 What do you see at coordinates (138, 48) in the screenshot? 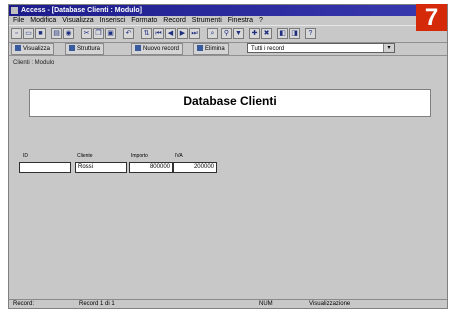
I see `record-icon` at bounding box center [138, 48].